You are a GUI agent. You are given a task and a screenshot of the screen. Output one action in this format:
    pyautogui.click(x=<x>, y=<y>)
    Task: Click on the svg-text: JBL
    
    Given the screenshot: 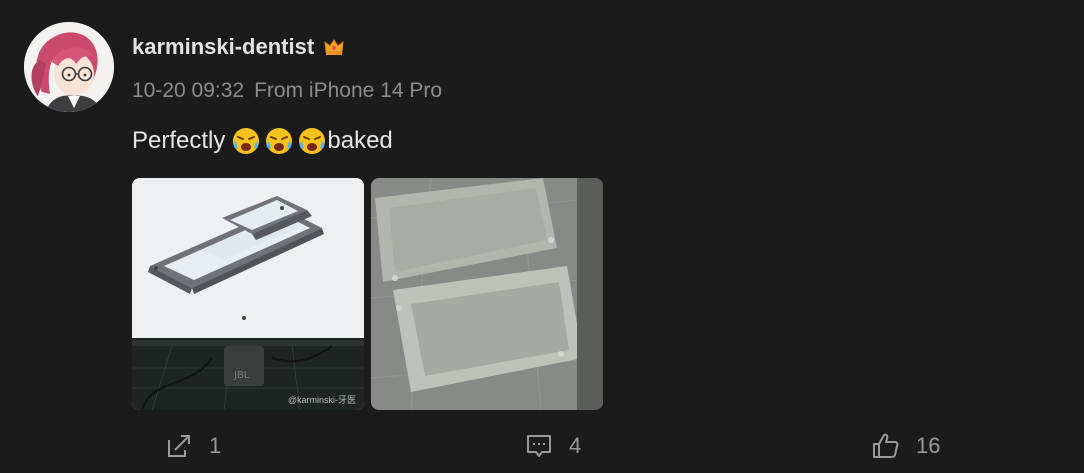 What is the action you would take?
    pyautogui.click(x=241, y=375)
    